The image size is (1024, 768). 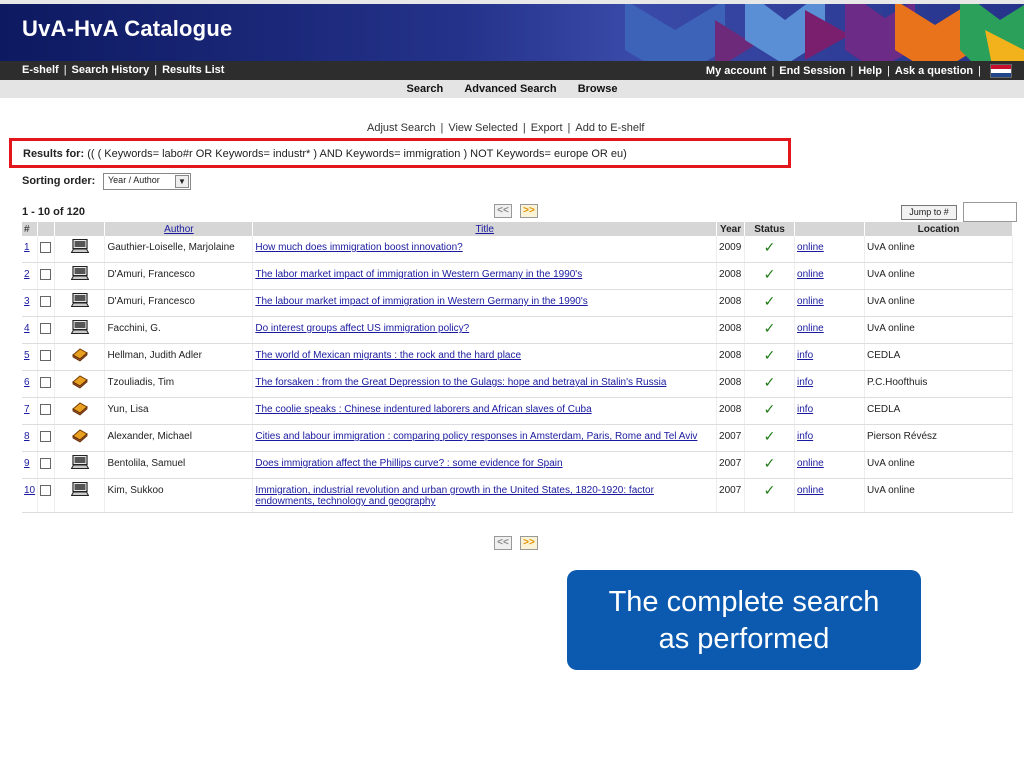 I want to click on jump-to-input, so click(x=990, y=212).